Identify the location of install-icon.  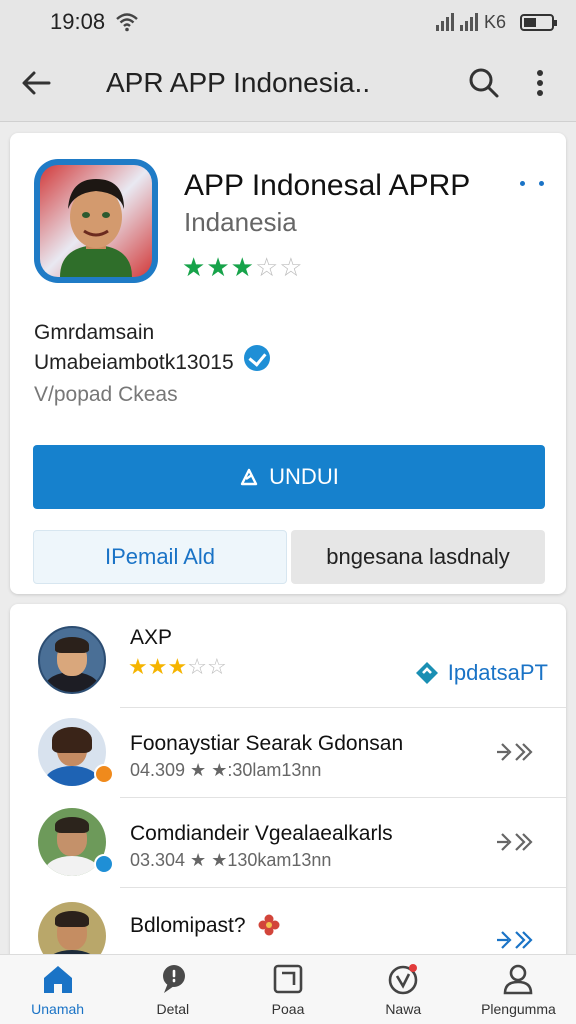
(249, 477).